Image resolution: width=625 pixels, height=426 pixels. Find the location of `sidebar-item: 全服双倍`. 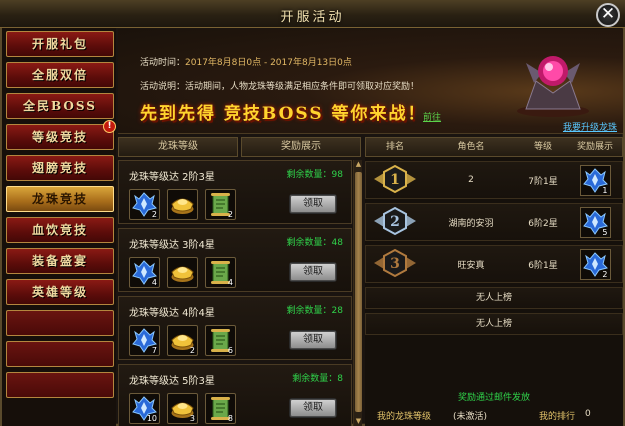

sidebar-item: 全服双倍 is located at coordinates (60, 75).